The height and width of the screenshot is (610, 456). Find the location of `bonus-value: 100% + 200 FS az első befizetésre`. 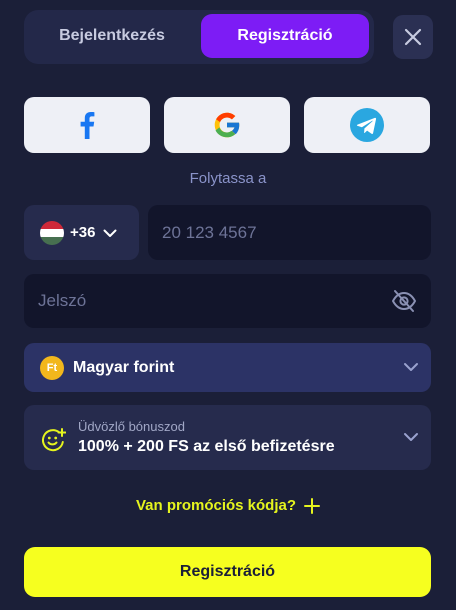

bonus-value: 100% + 200 FS az első befizetésre is located at coordinates (206, 446).